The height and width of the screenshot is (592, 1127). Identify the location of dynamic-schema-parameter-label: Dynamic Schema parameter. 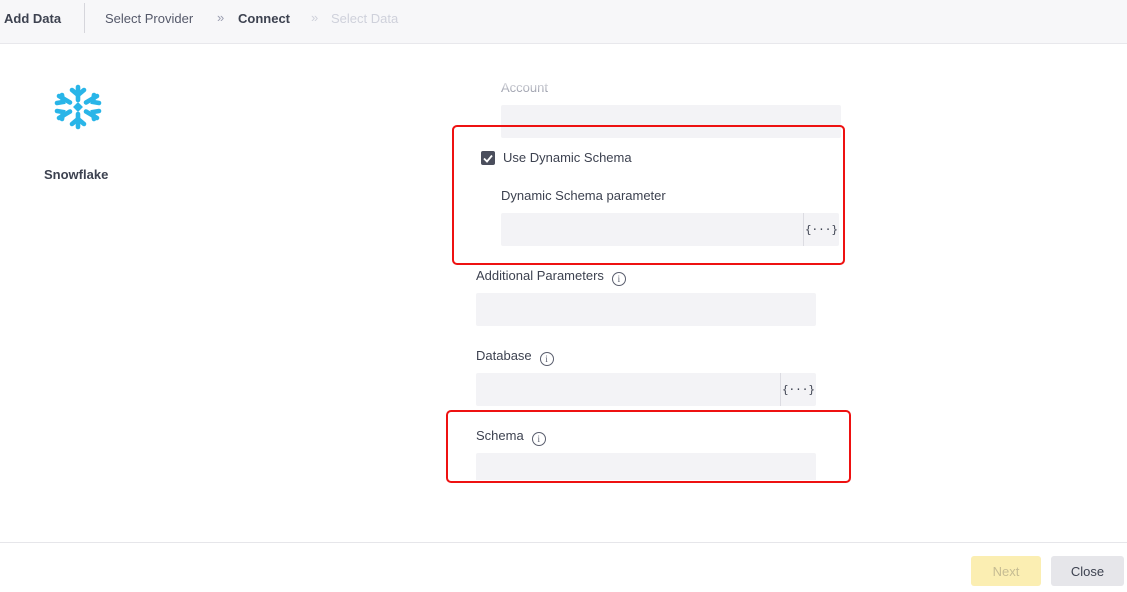
(583, 195).